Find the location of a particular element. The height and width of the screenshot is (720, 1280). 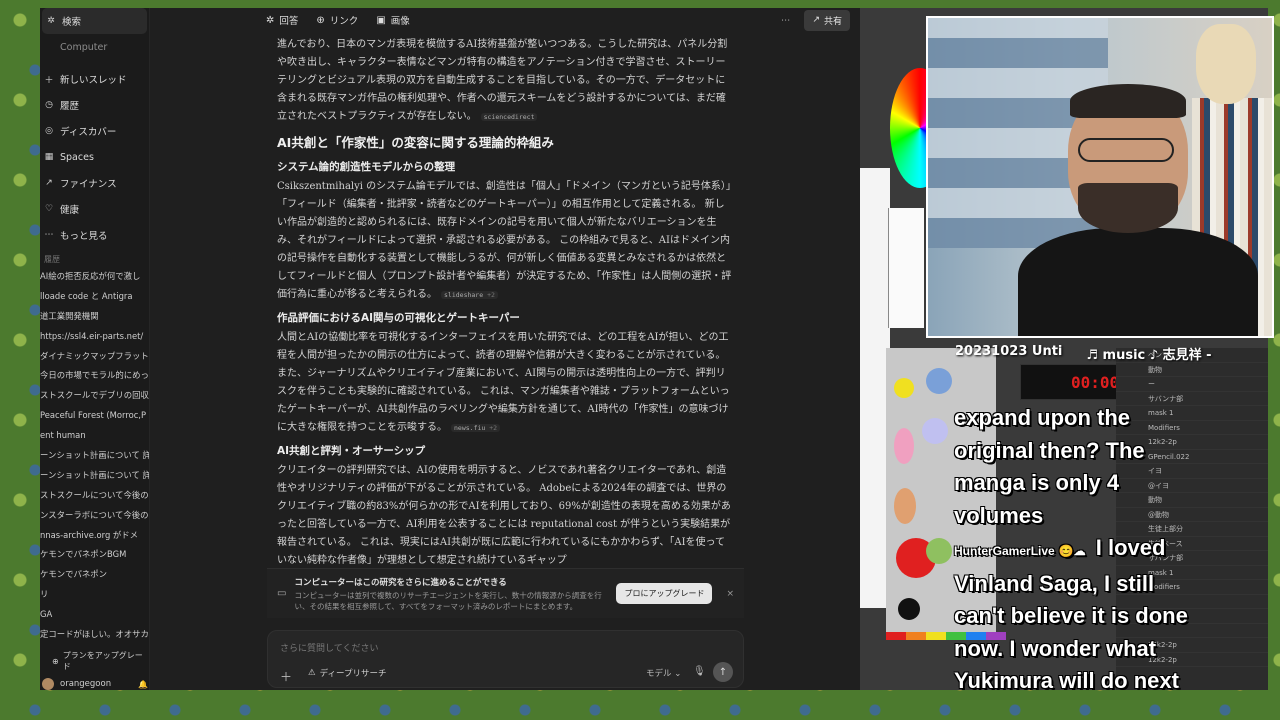

sidebar-item-more: ⋯ もっと見る is located at coordinates (94, 235).